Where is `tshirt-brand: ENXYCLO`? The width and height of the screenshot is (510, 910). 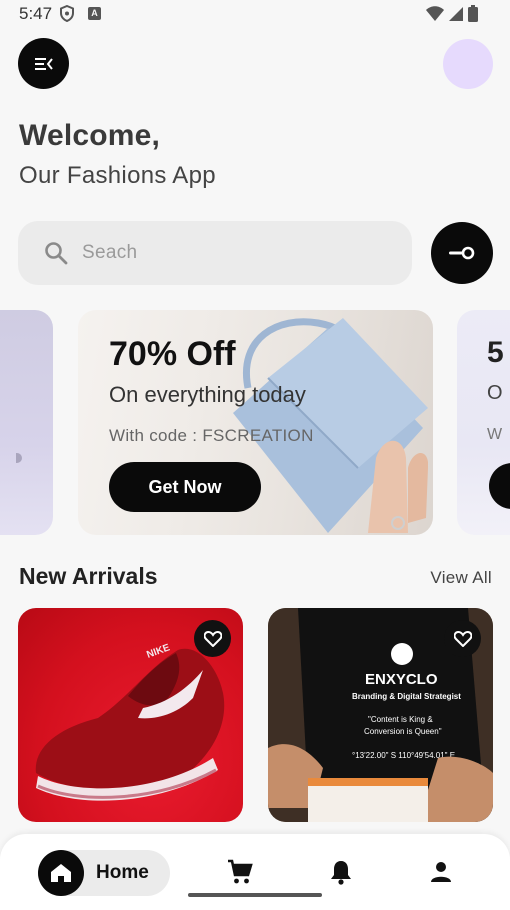
tshirt-brand: ENXYCLO is located at coordinates (401, 679).